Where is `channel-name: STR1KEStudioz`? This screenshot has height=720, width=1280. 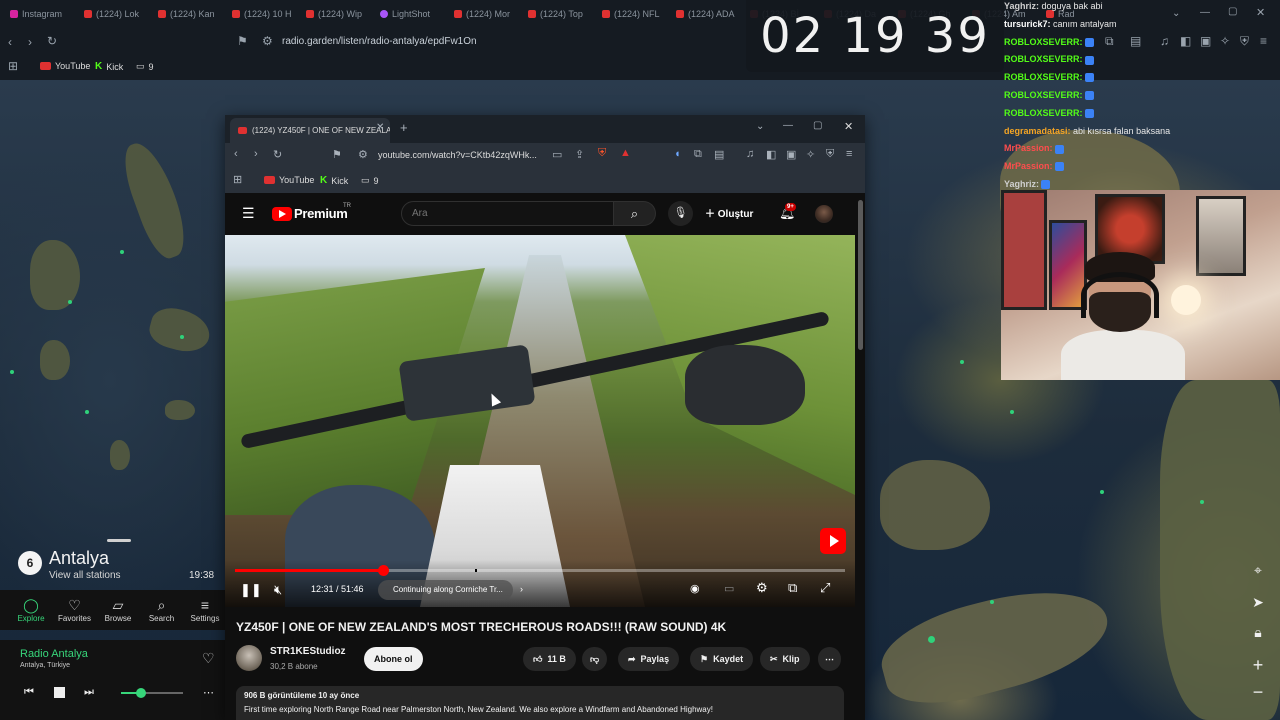
channel-name: STR1KEStudioz is located at coordinates (308, 651).